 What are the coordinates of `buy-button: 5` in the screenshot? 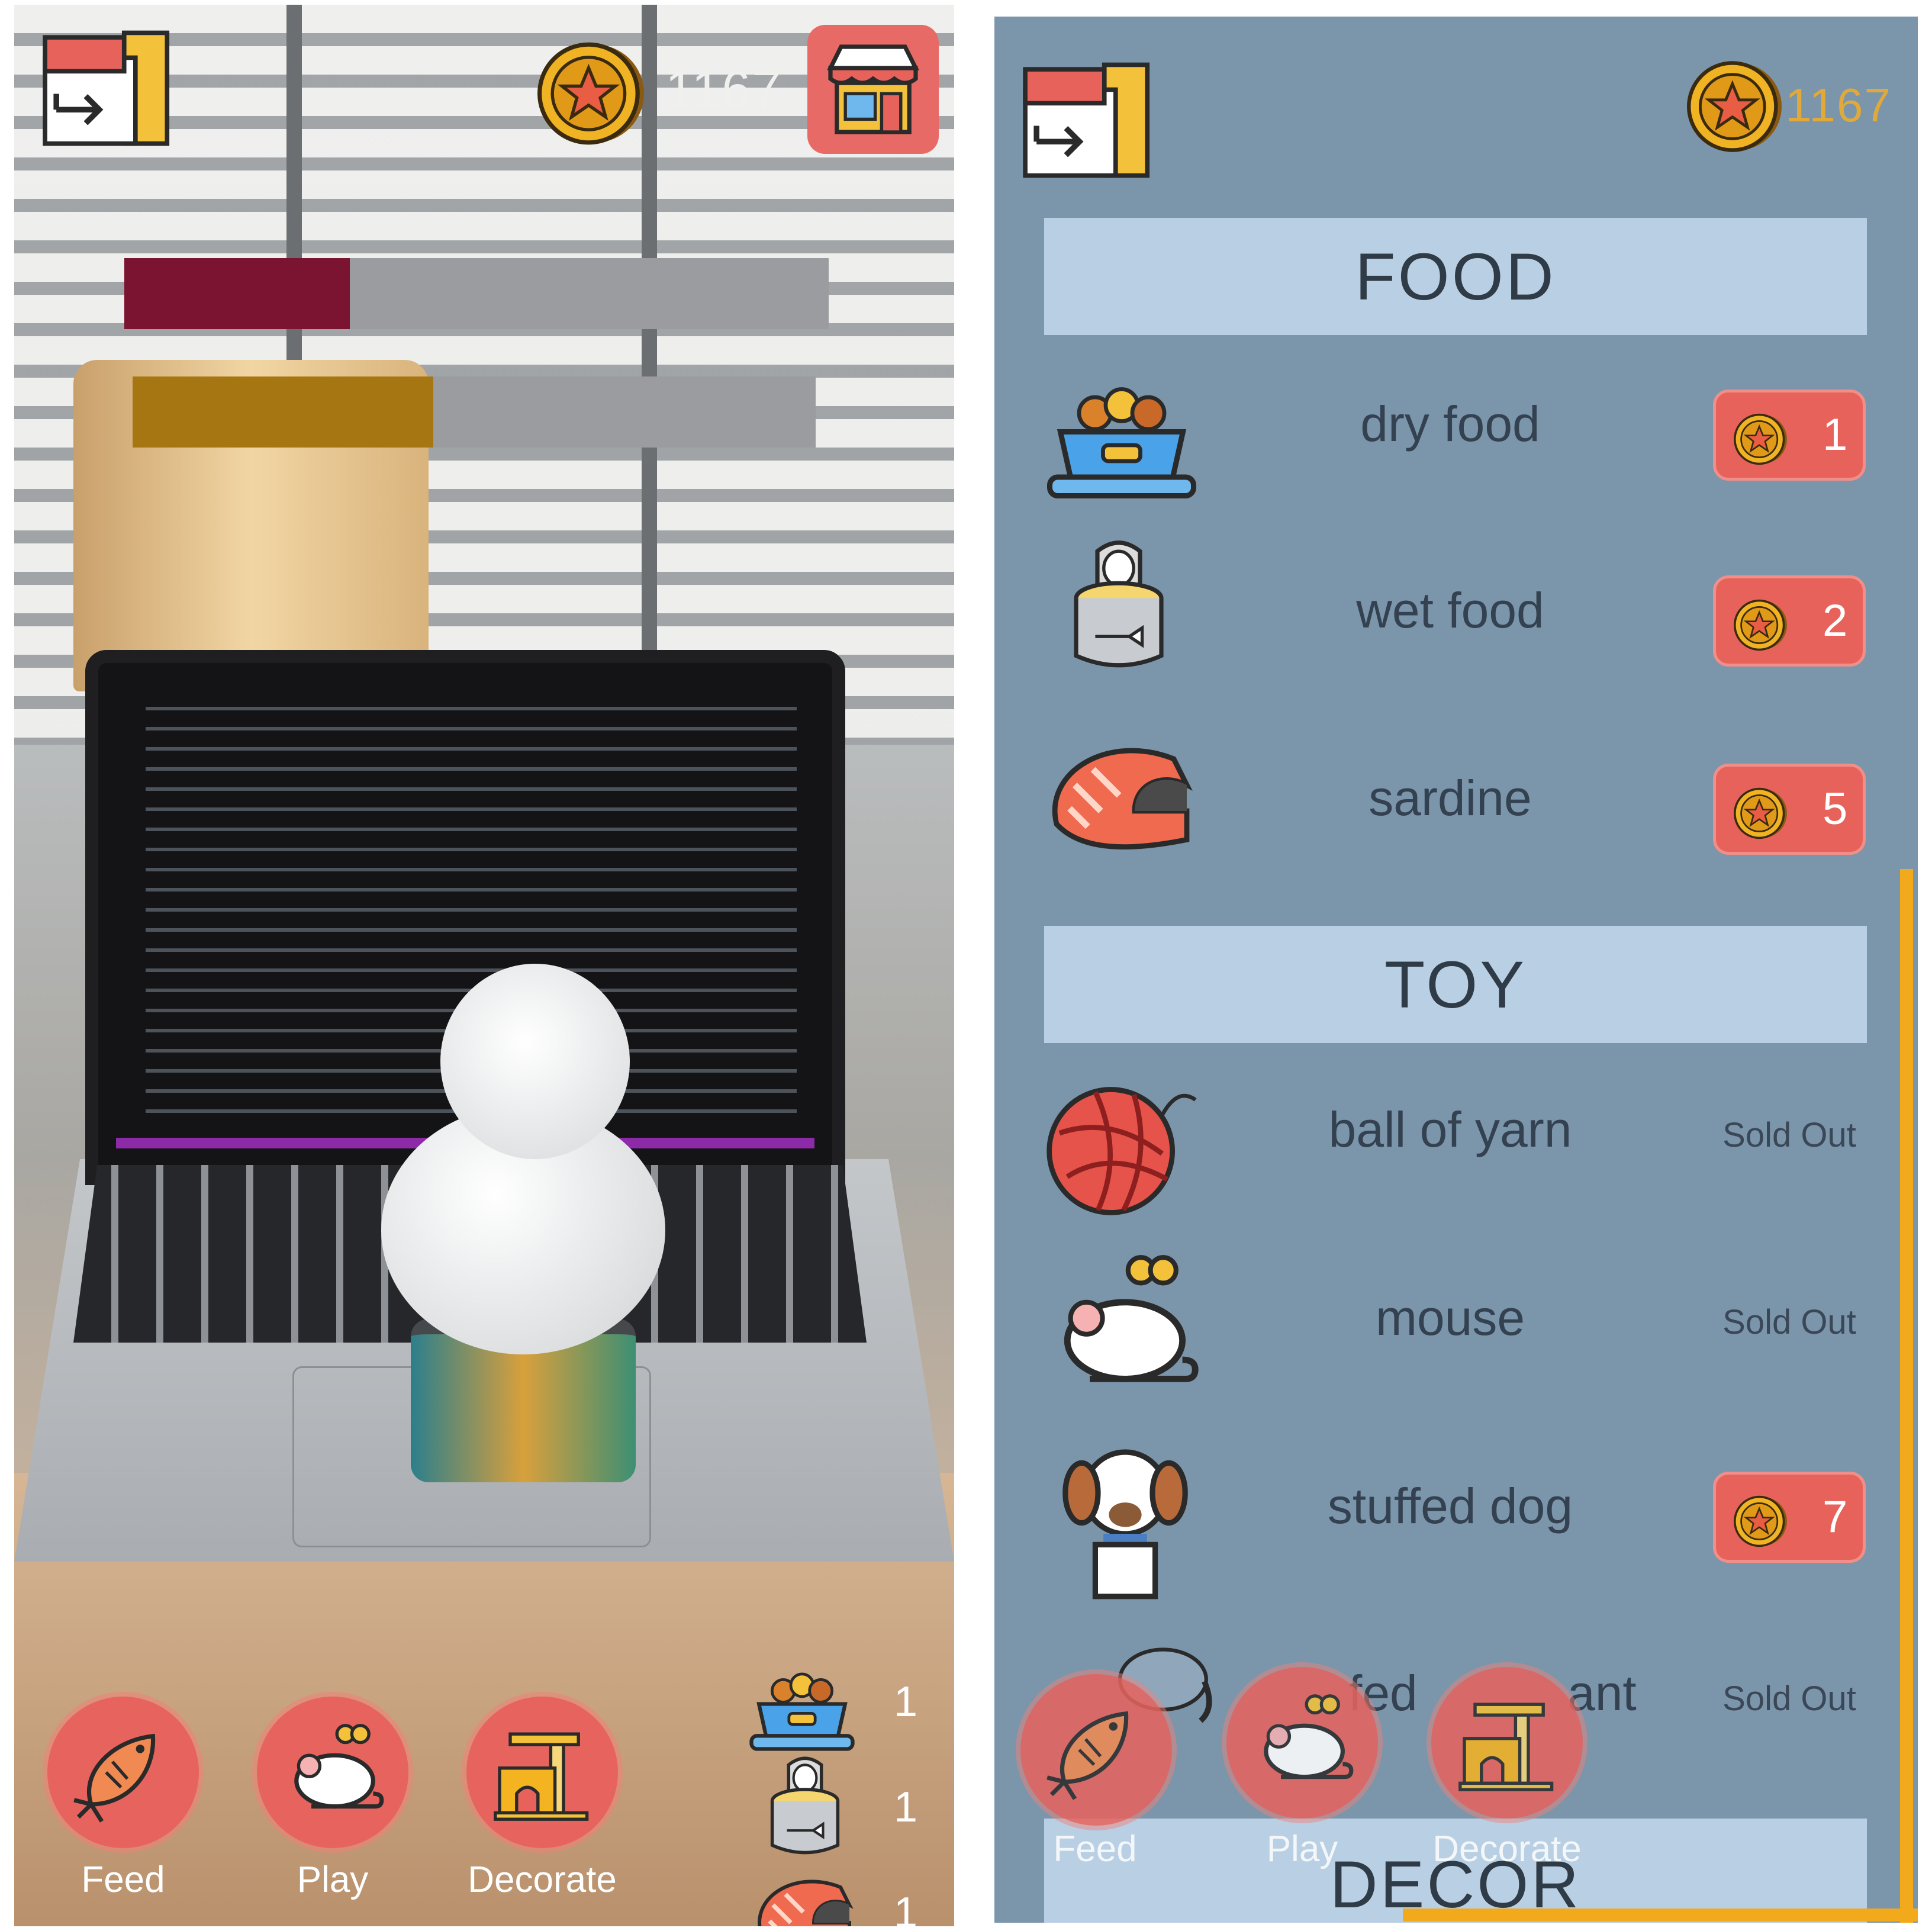 It's located at (1790, 809).